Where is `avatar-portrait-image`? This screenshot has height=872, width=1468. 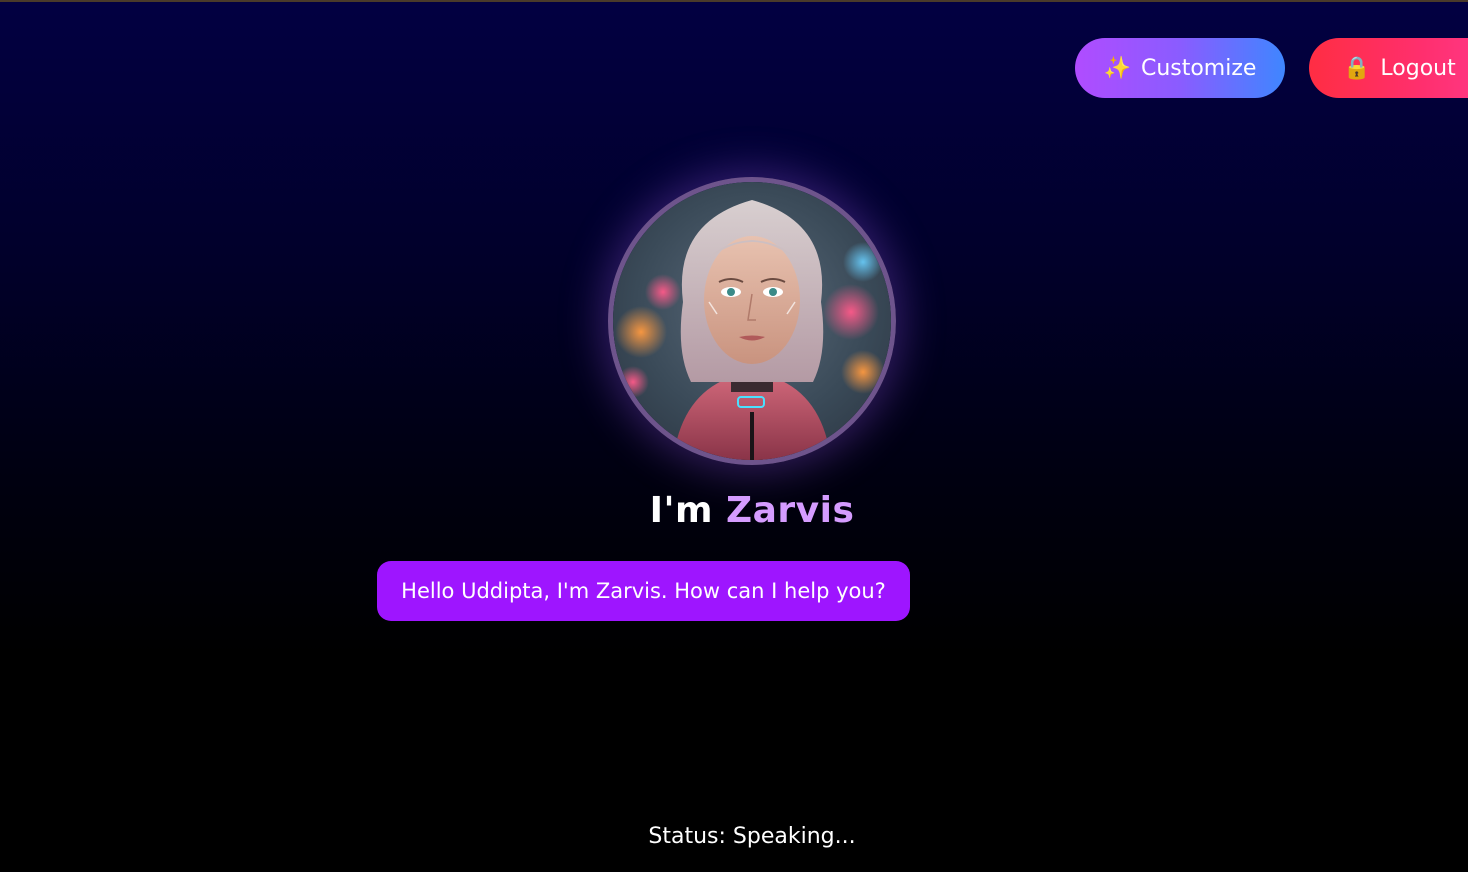 avatar-portrait-image is located at coordinates (752, 321).